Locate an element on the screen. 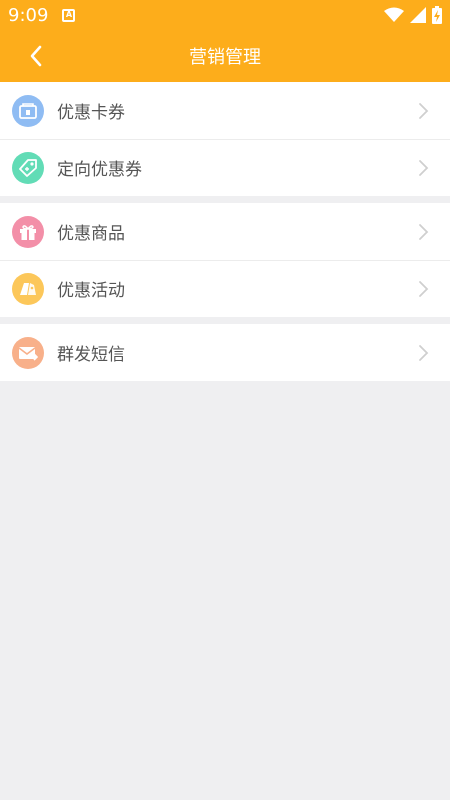  status-bar: 9:09 A is located at coordinates (225, 15).